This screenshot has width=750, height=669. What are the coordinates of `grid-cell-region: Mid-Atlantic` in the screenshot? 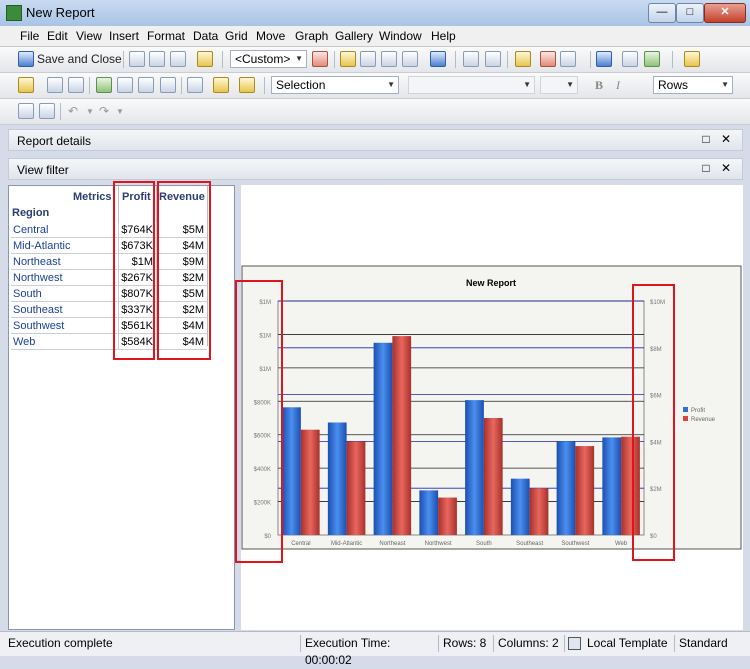 It's located at (64, 246).